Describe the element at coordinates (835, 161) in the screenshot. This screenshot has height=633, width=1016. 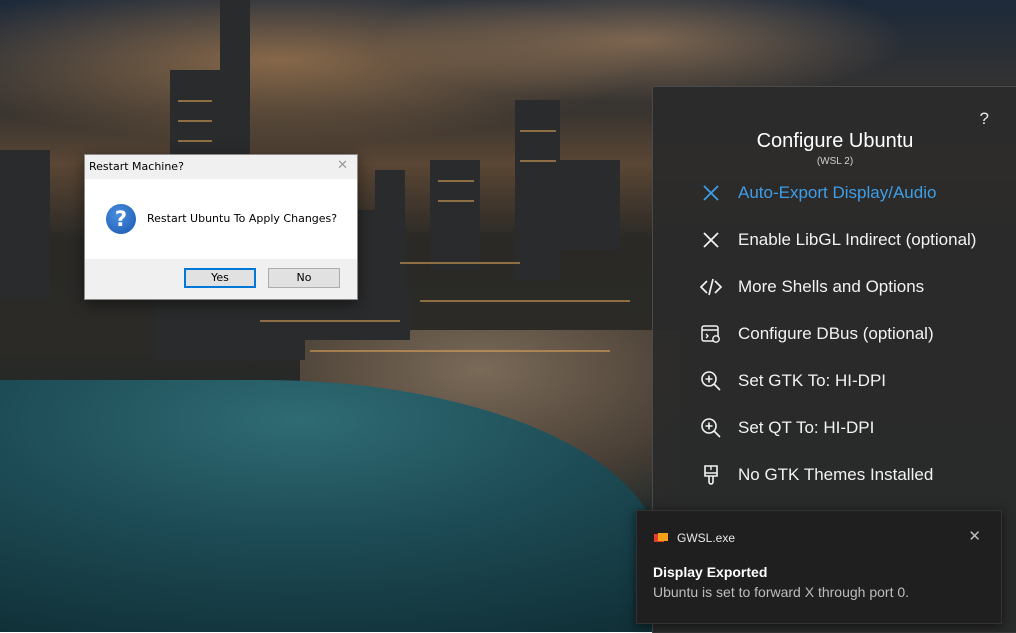
I see `panel-subtitle: (WSL 2)` at that location.